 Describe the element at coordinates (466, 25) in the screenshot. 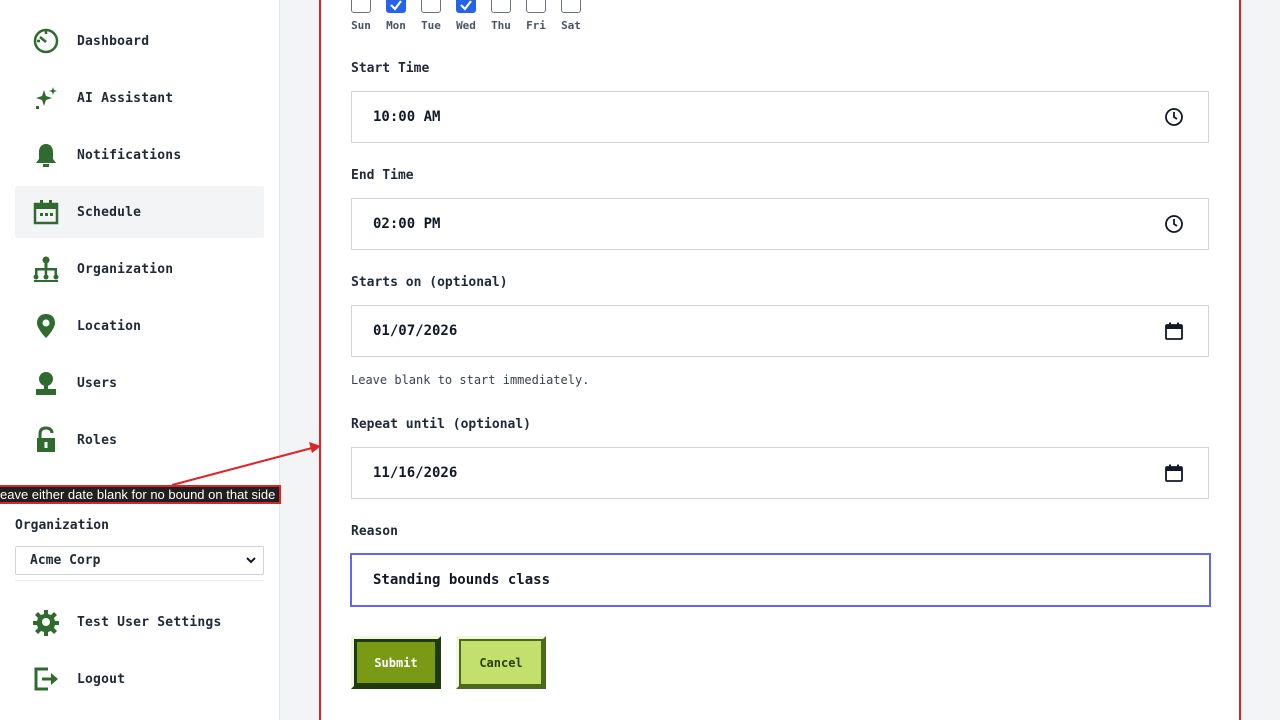

I see `day-label: Wed` at that location.